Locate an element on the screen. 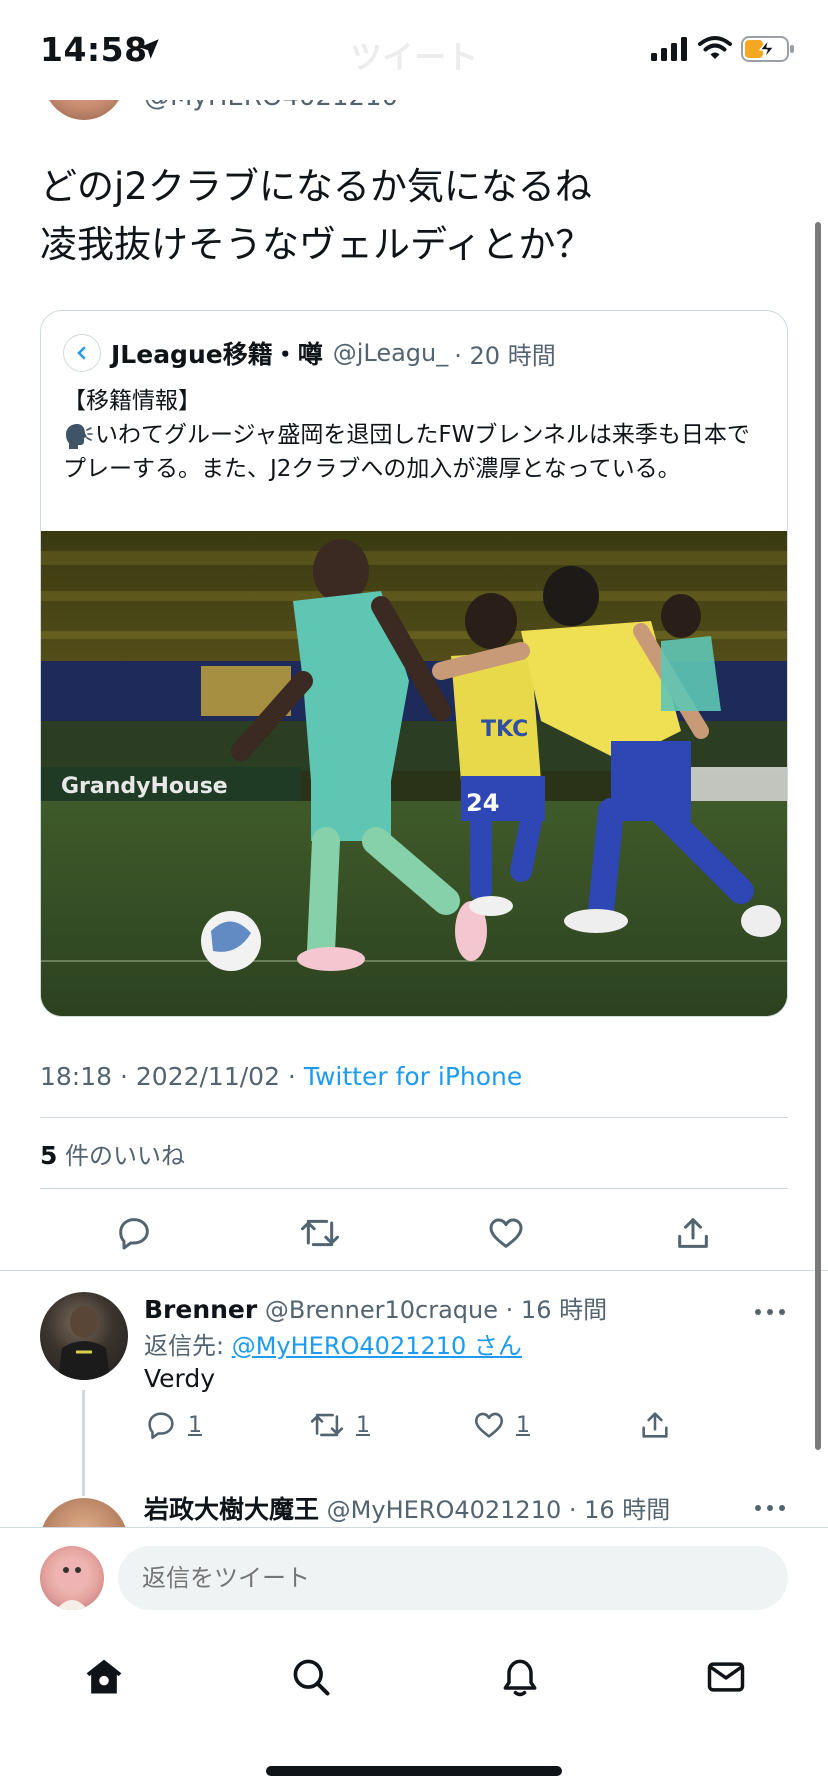  quoted-account-handle: @jLeagu_ is located at coordinates (390, 353).